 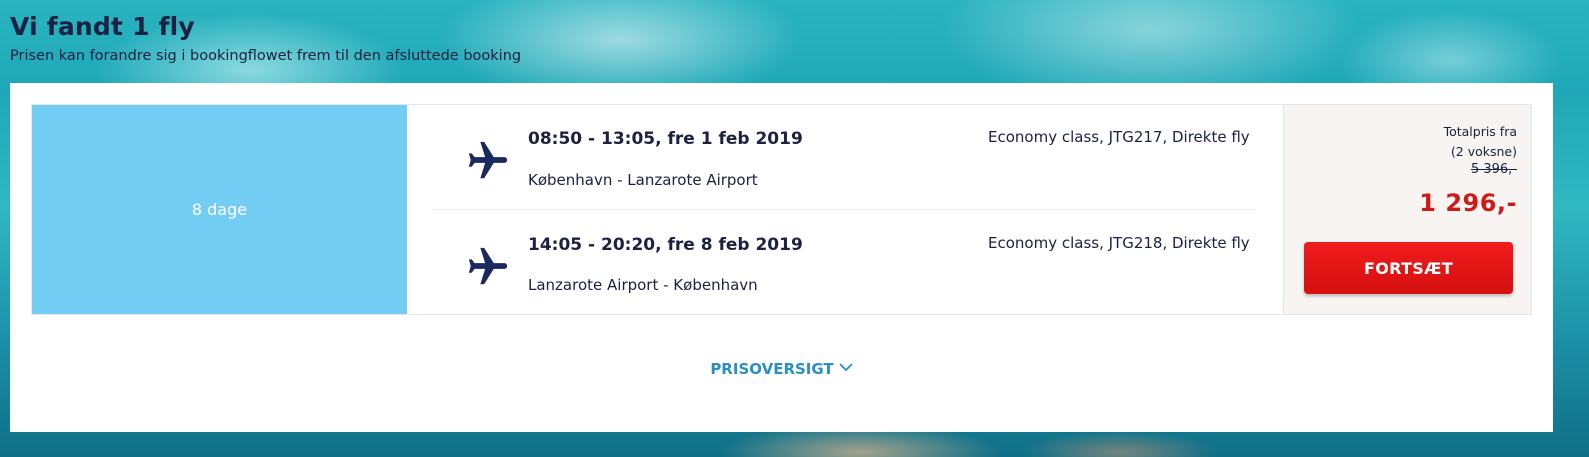 I want to click on inbound-details: Economy class, JTG218, Direkte fly, so click(x=1119, y=243).